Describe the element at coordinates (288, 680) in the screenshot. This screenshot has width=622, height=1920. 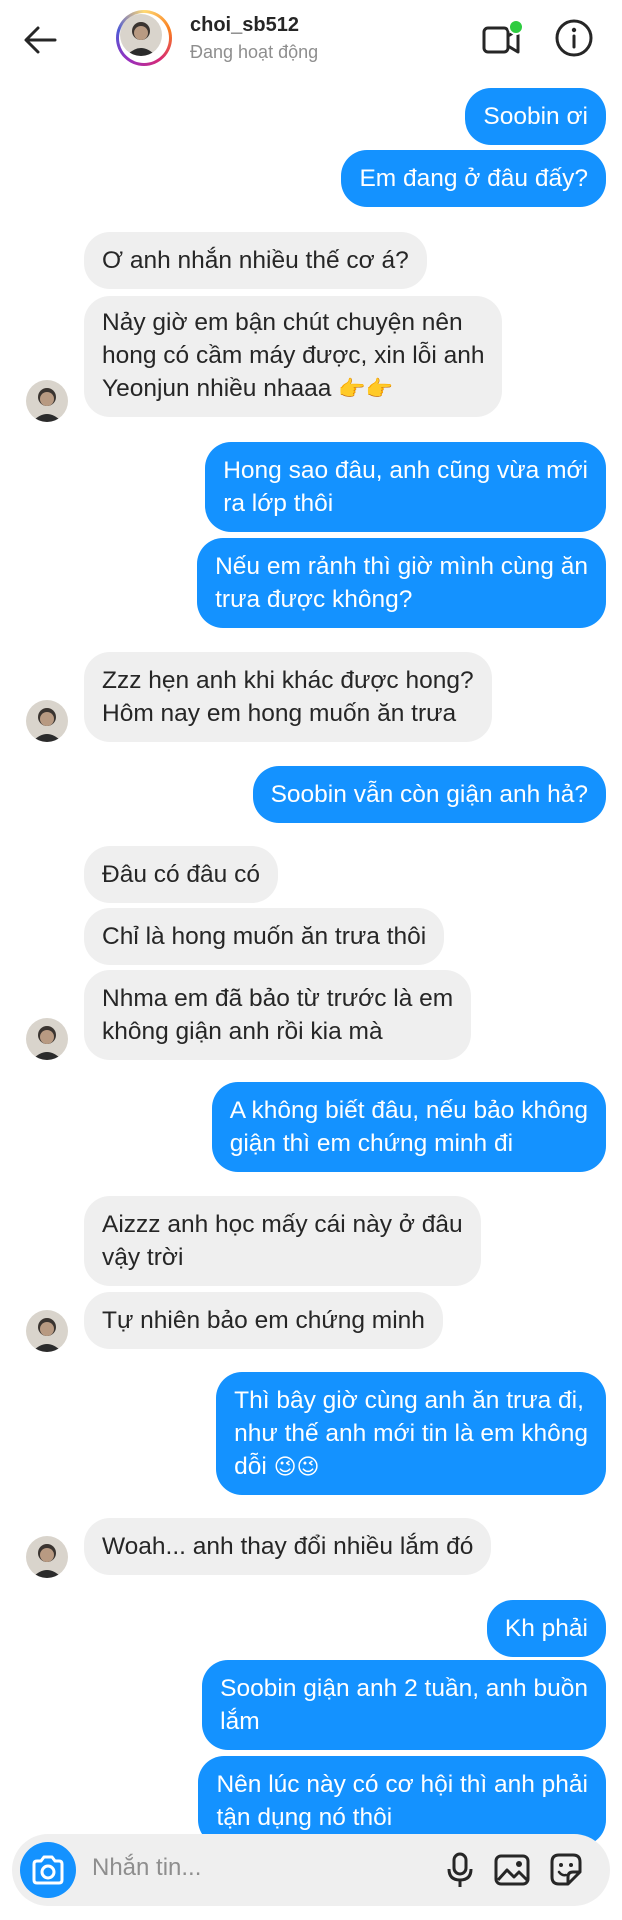
I see `message-line: Zzz hẹn anh khi khác được hong?` at that location.